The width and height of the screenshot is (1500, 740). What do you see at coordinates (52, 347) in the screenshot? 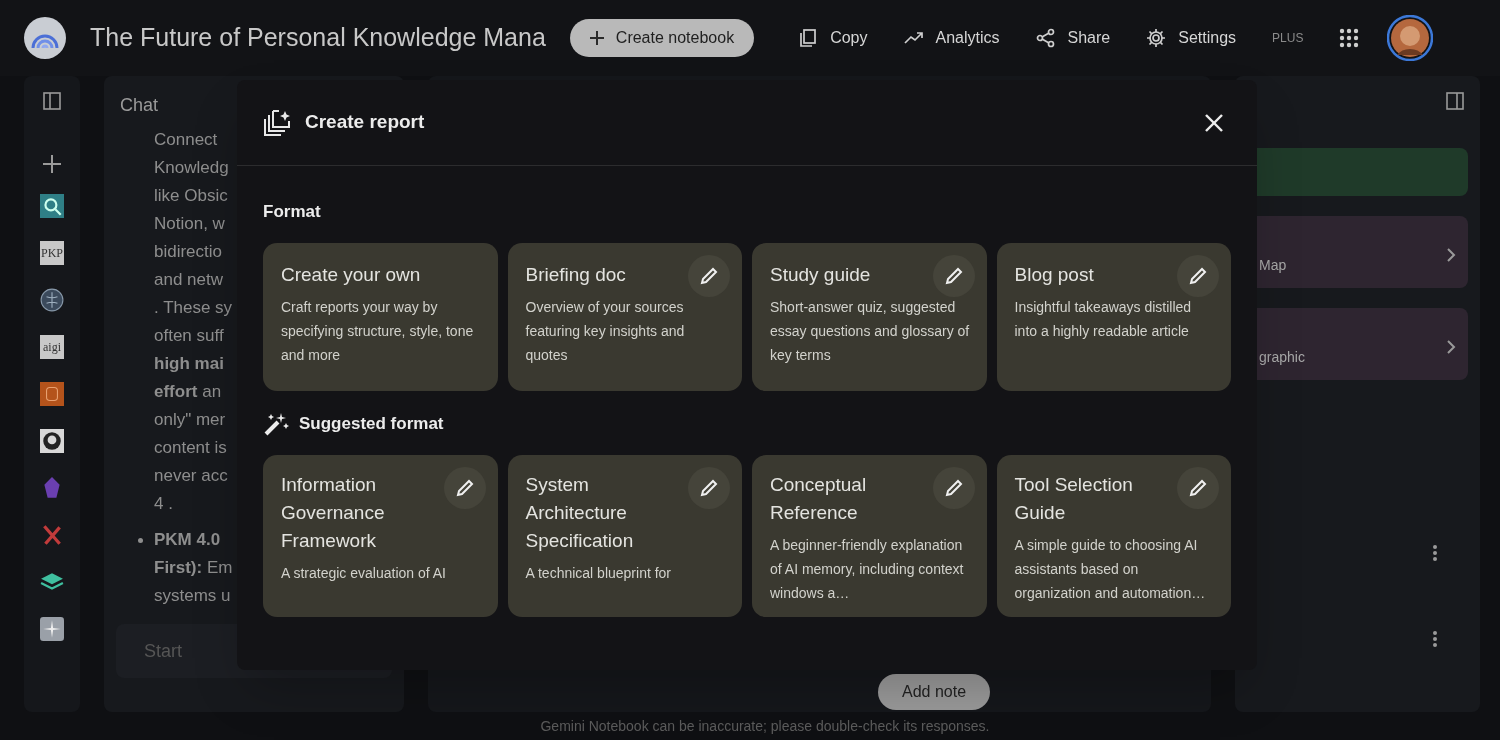
I see `source-icon: aigi` at bounding box center [52, 347].